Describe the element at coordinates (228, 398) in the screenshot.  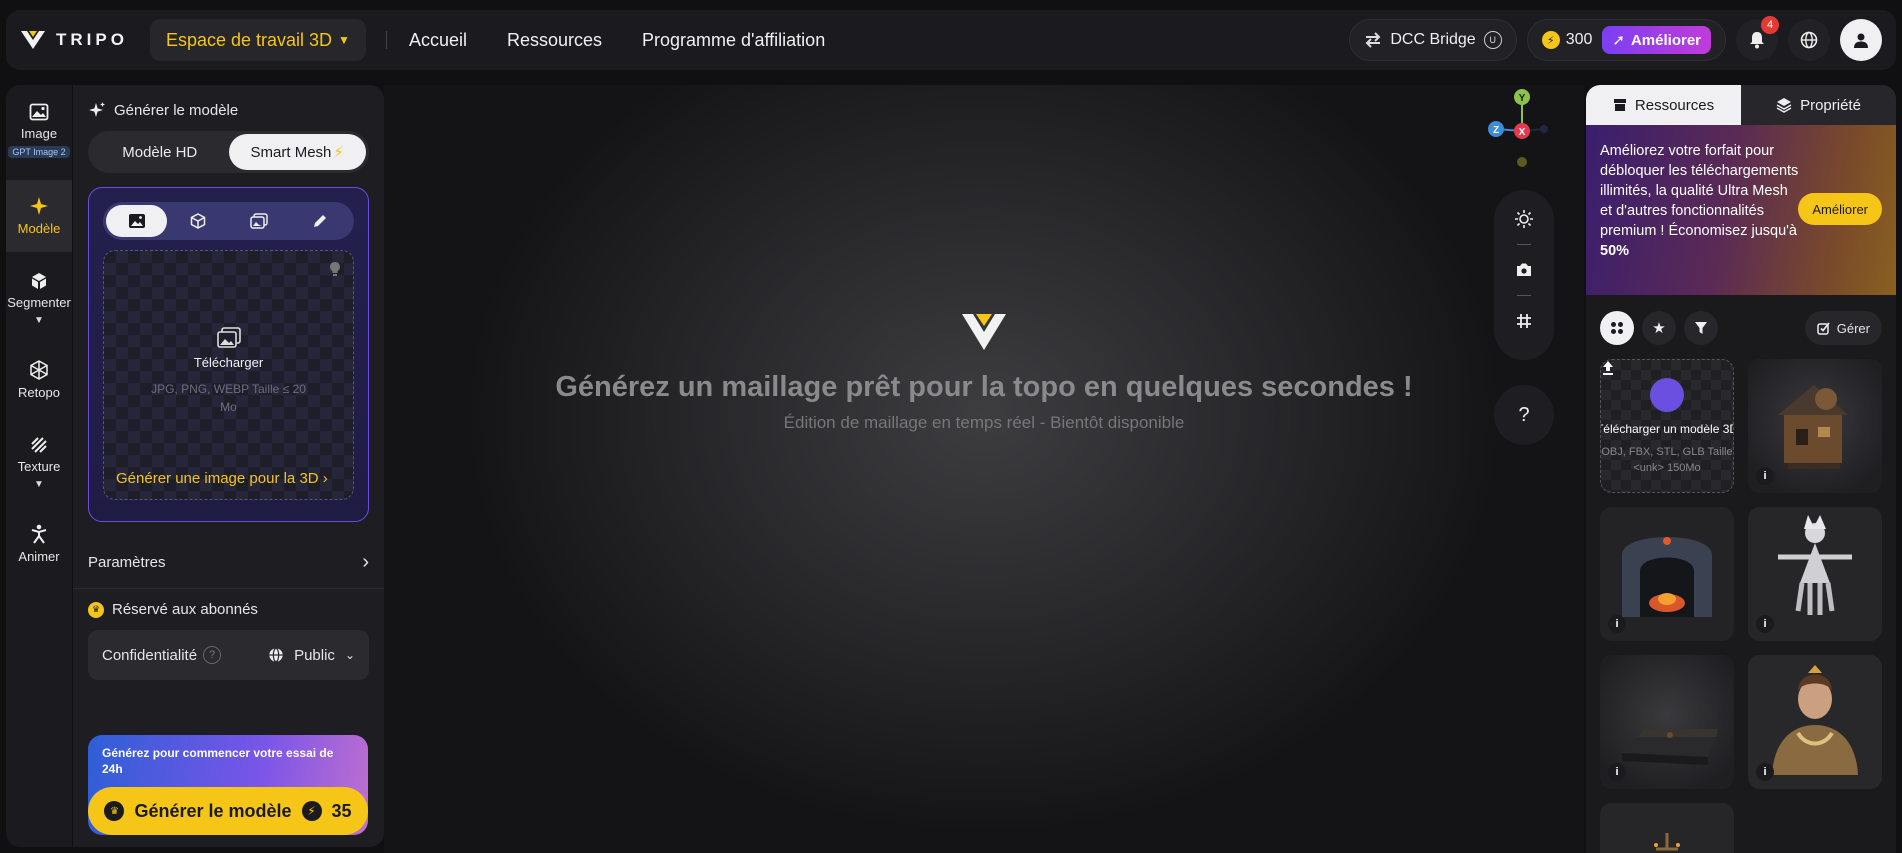
I see `upload-format-hint: JPG, PNG, WEBP Taille ≤ 20 Mo` at that location.